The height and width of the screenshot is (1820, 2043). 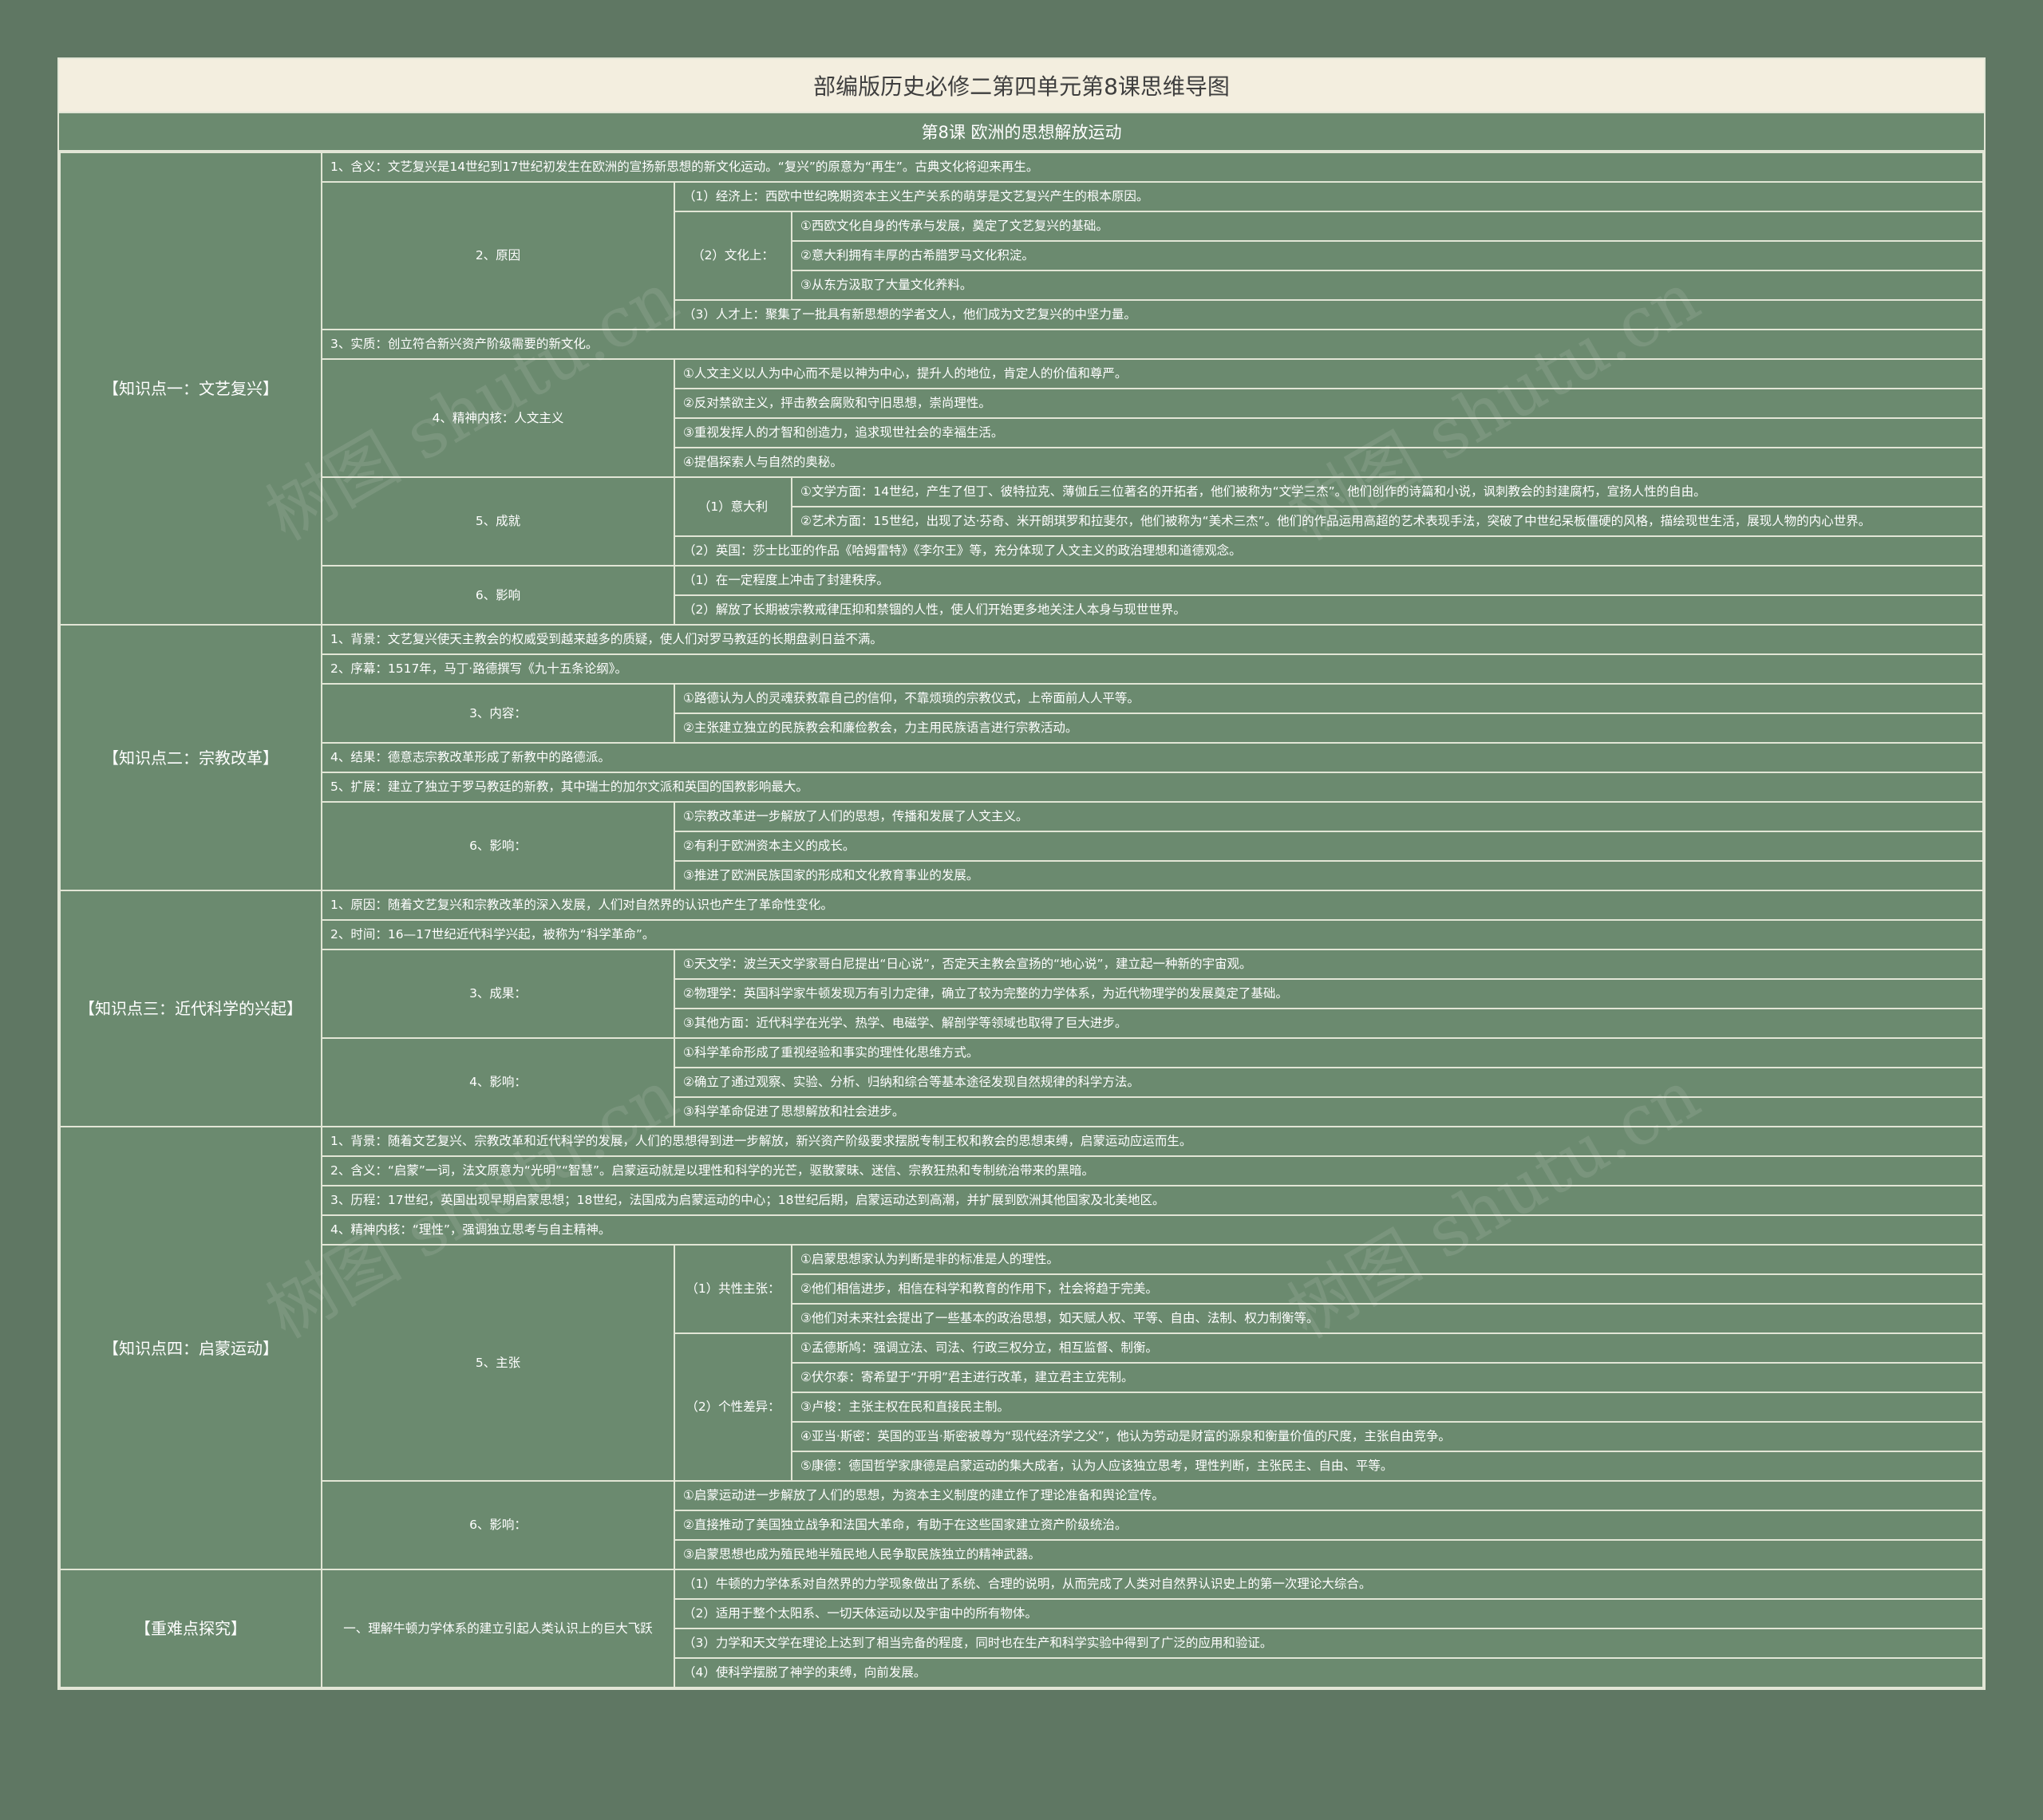 I want to click on branch-label: （2）个性差异：, so click(x=733, y=1407).